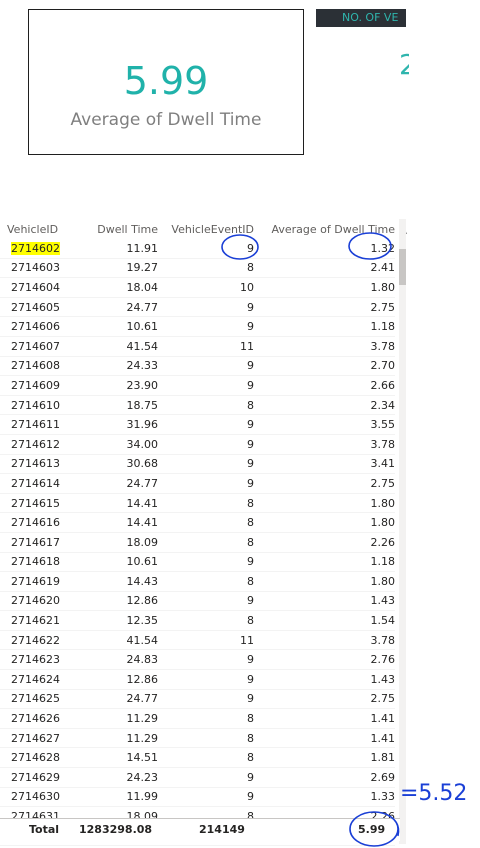 This screenshot has height=848, width=480. Describe the element at coordinates (361, 18) in the screenshot. I see `kpi-card-vehicles-header: NO. OF VE` at that location.